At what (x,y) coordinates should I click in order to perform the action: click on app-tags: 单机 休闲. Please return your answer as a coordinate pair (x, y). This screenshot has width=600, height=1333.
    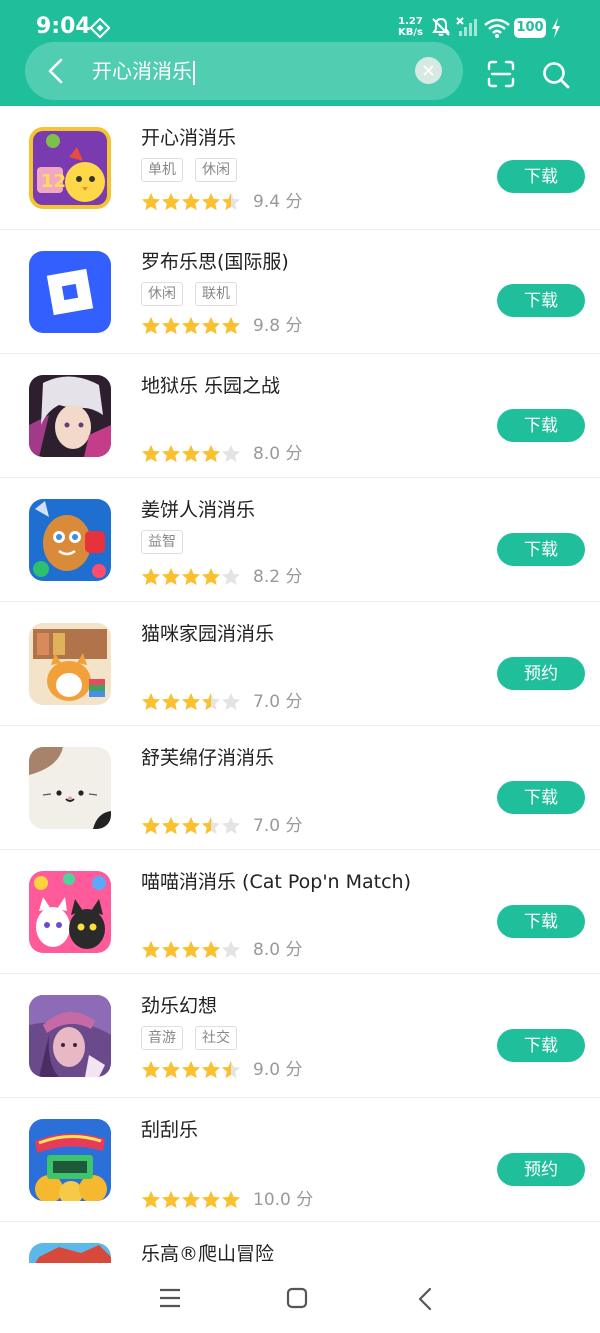
    Looking at the image, I should click on (195, 170).